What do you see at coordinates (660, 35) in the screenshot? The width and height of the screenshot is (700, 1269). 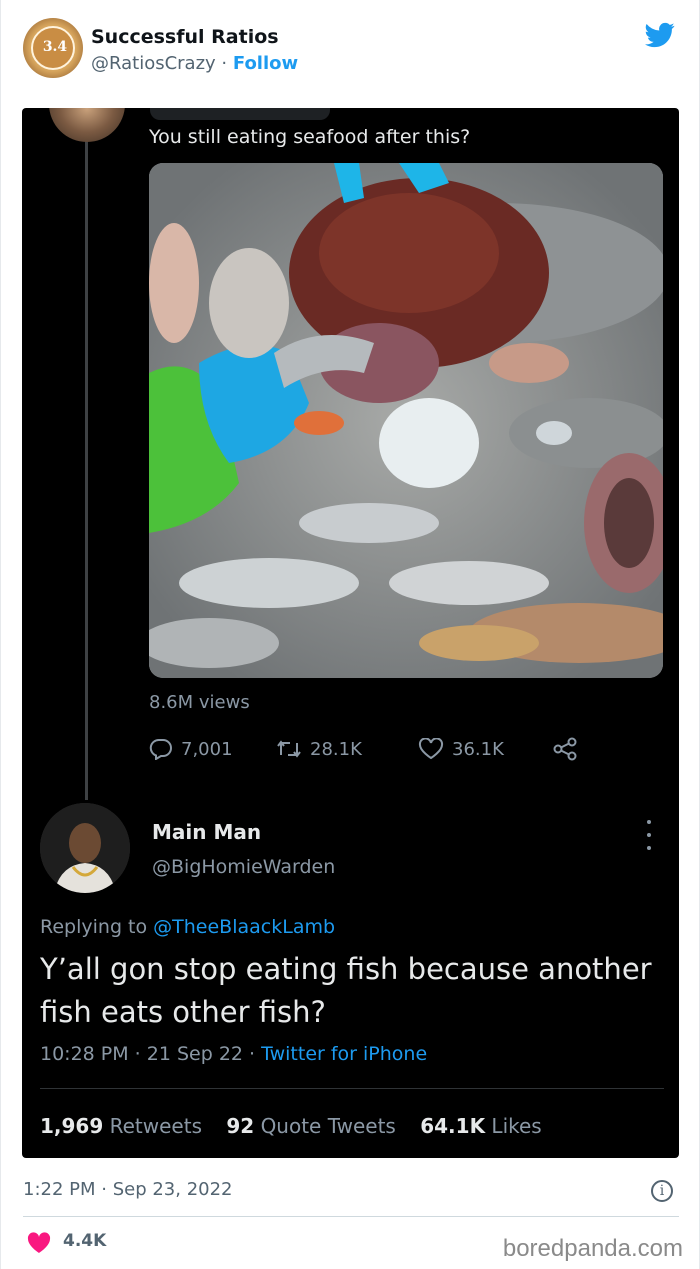 I see `twitter-bird-icon` at bounding box center [660, 35].